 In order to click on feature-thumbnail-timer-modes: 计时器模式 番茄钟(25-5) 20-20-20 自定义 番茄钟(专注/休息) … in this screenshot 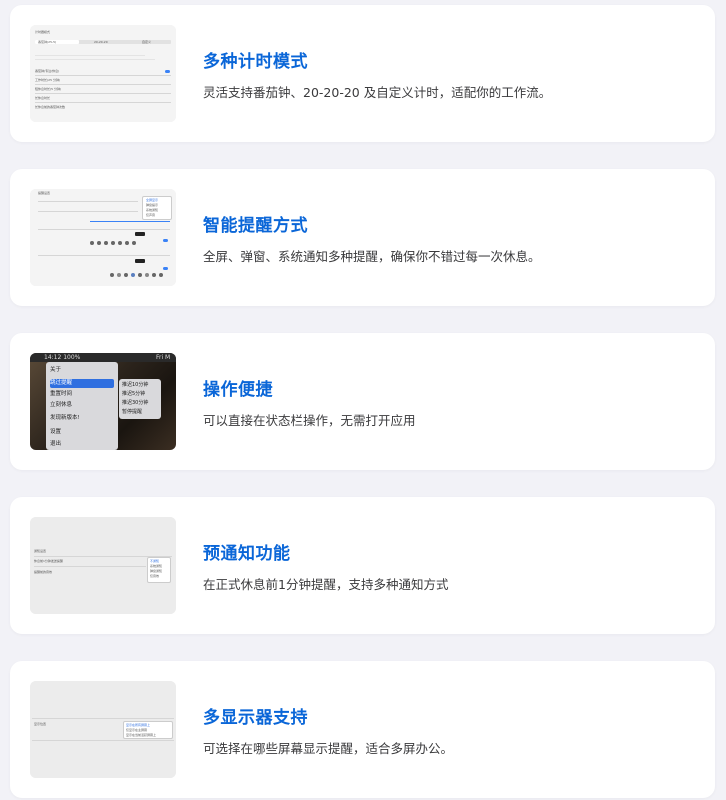, I will do `click(103, 73)`.